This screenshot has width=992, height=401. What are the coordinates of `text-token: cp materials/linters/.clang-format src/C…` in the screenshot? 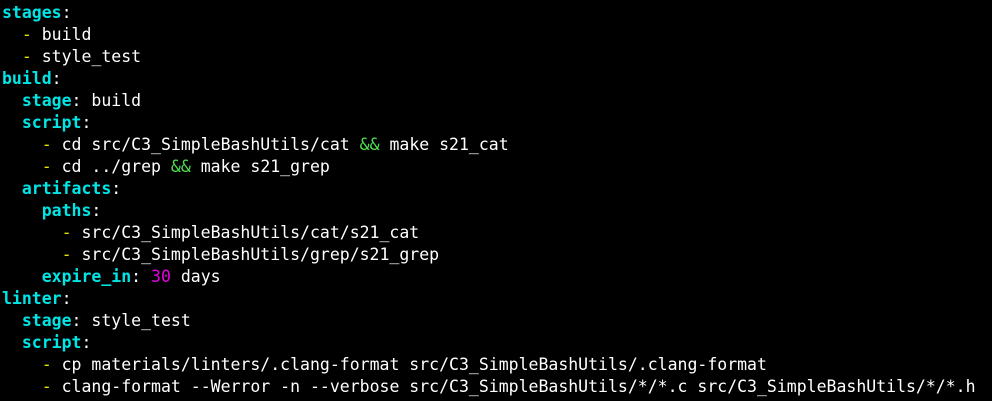 It's located at (409, 364).